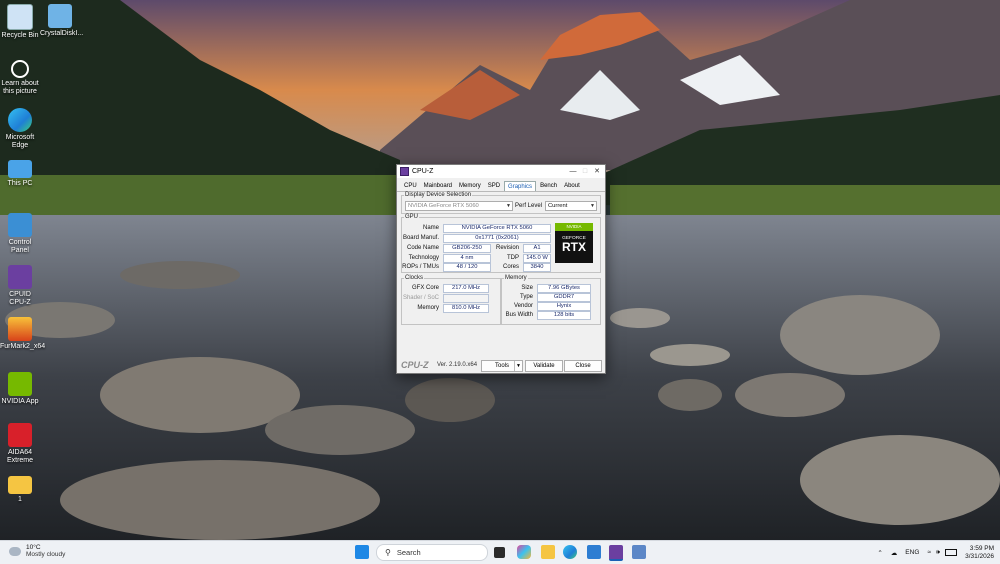 This screenshot has width=1000, height=564. I want to click on clock: 3:59 PM 3/31/2026, so click(979, 553).